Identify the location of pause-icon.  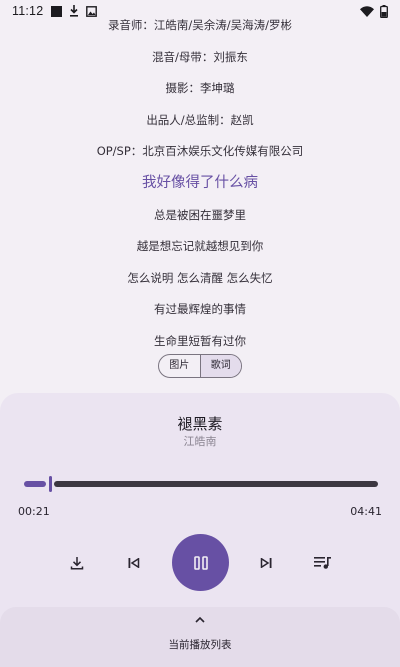
(200, 562).